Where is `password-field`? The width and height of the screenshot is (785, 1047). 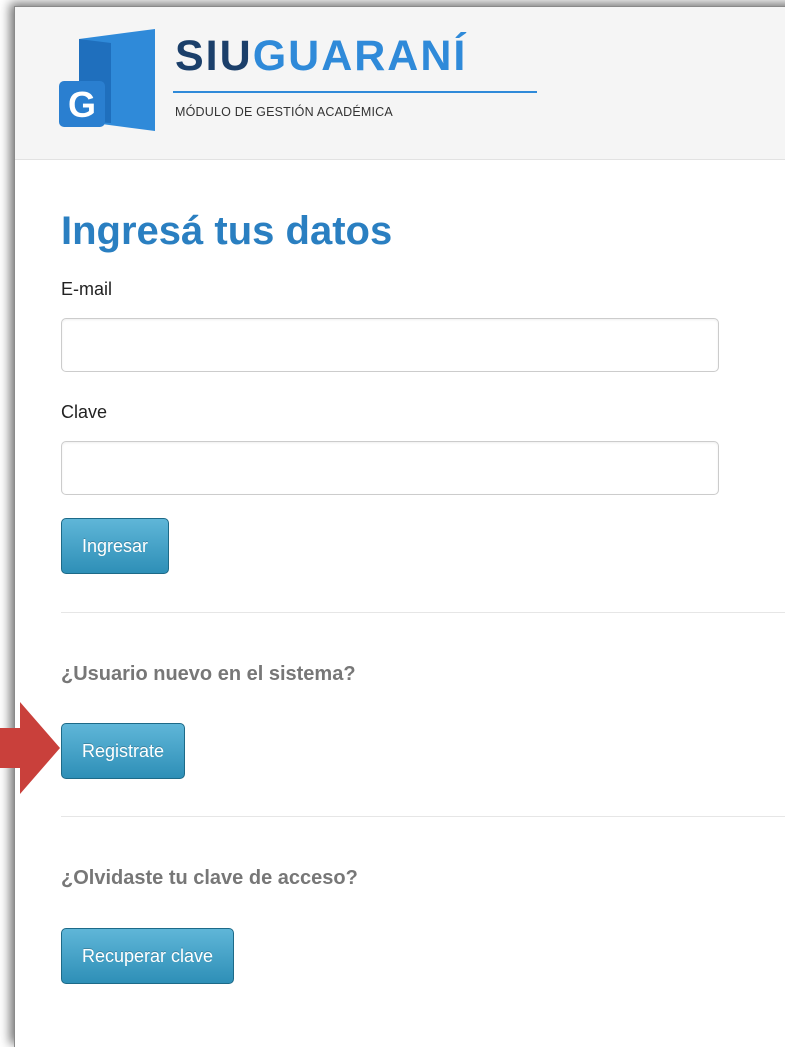
password-field is located at coordinates (390, 468).